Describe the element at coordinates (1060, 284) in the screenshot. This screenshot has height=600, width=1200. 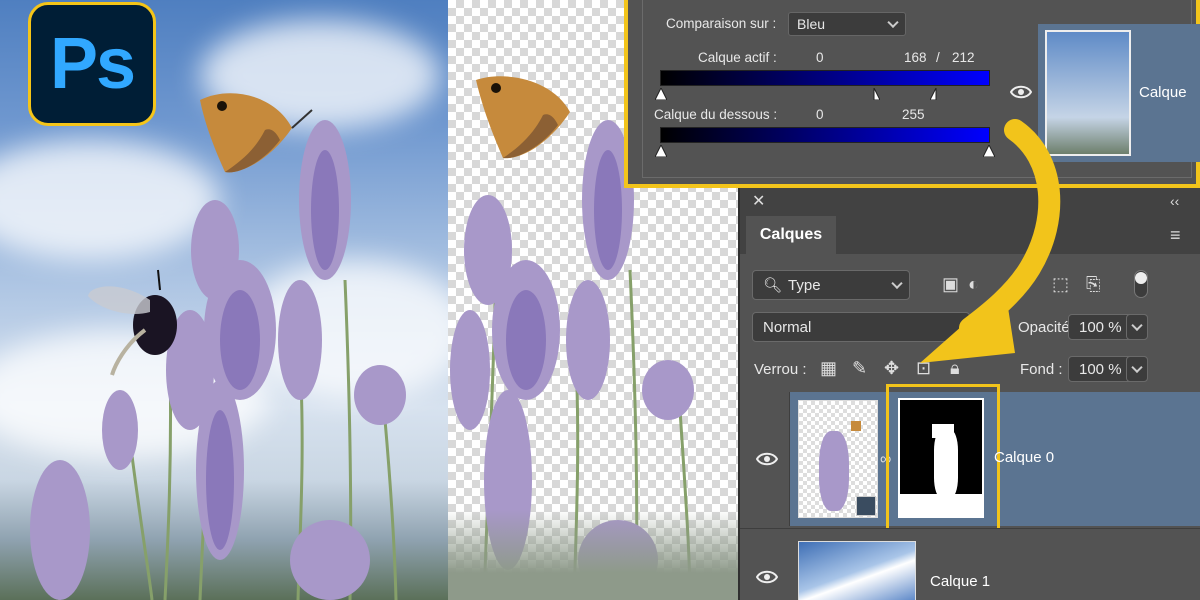
I see `shape-filter-icon: ⬚` at that location.